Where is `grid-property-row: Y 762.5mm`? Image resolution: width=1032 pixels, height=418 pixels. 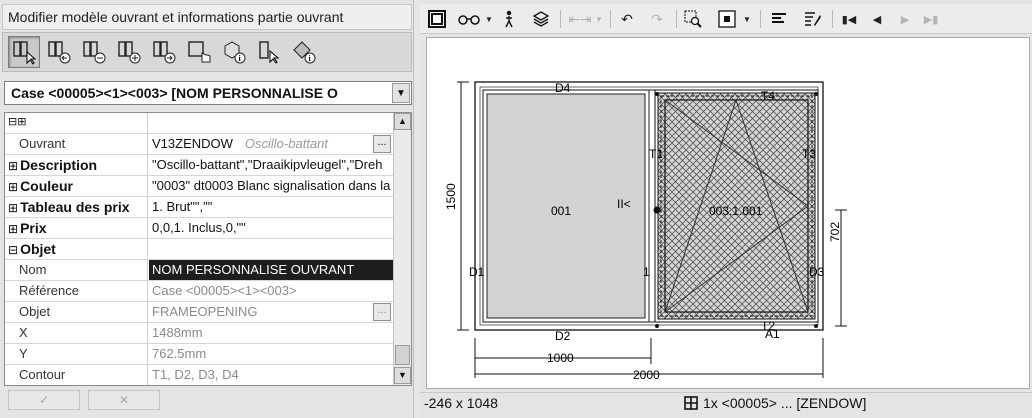 grid-property-row: Y 762.5mm is located at coordinates (199, 354).